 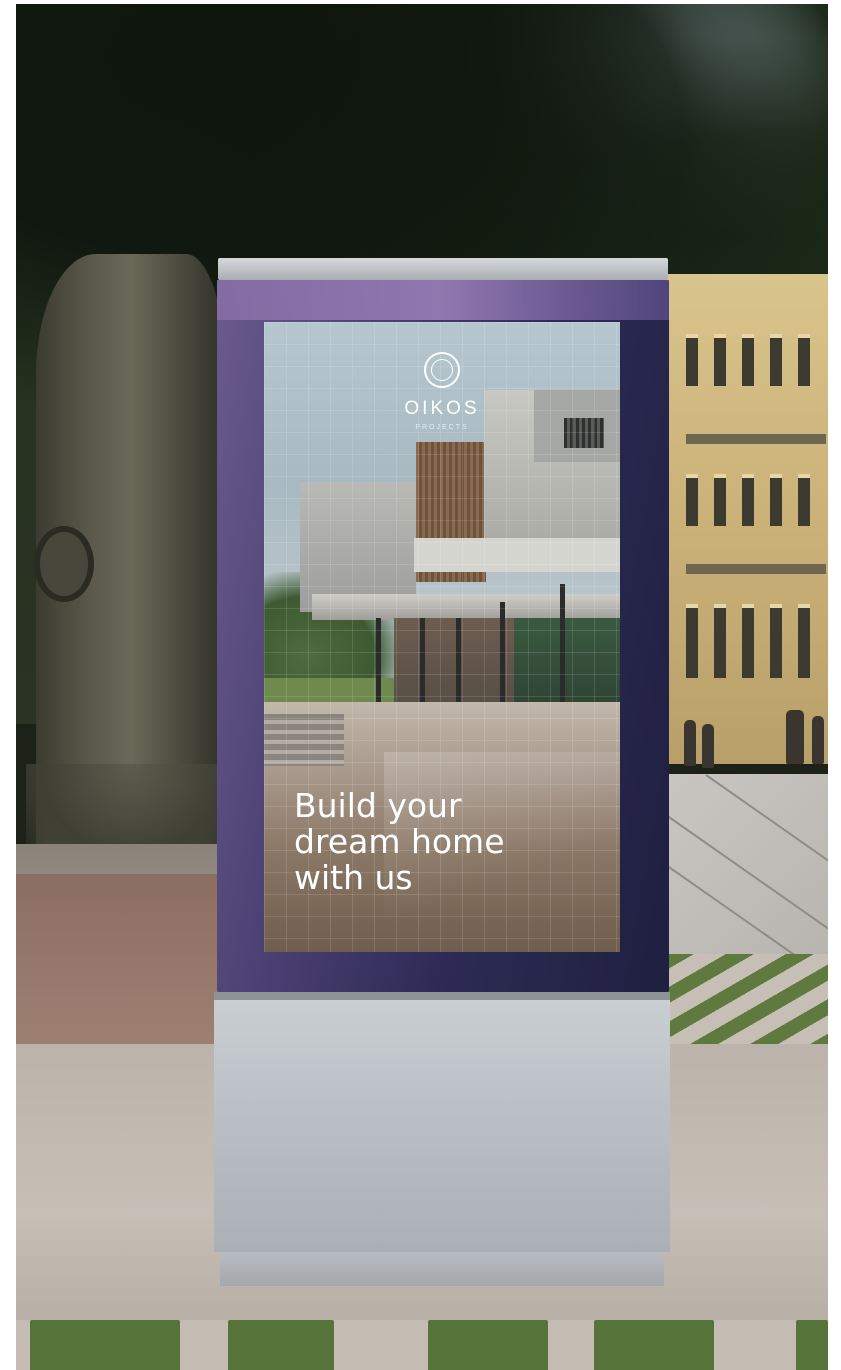 I want to click on brand-name: OIKOS, so click(x=442, y=408).